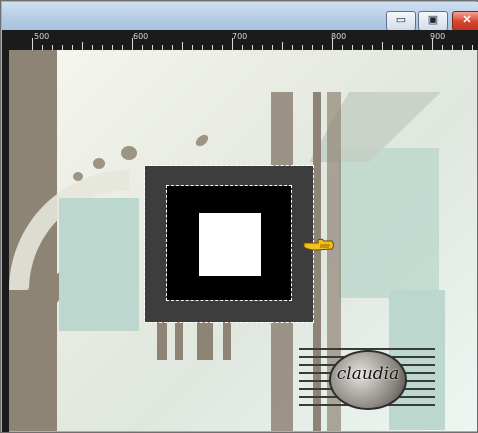 This screenshot has width=478, height=433. Describe the element at coordinates (240, 36) in the screenshot. I see `ruler-label: 700` at that location.